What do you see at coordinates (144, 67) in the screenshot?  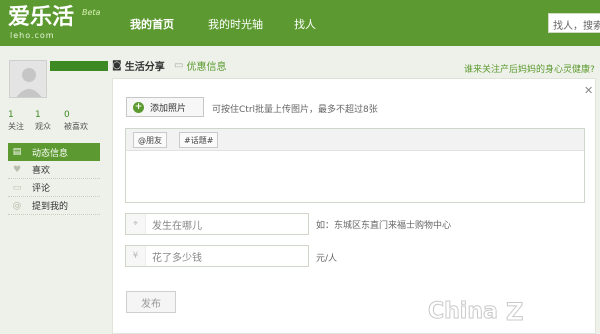 I see `tab-label: 生活分享` at bounding box center [144, 67].